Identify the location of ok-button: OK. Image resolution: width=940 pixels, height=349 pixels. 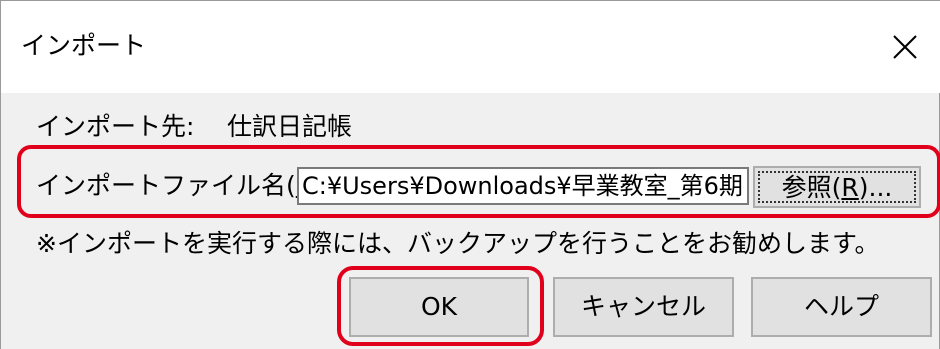
(439, 307).